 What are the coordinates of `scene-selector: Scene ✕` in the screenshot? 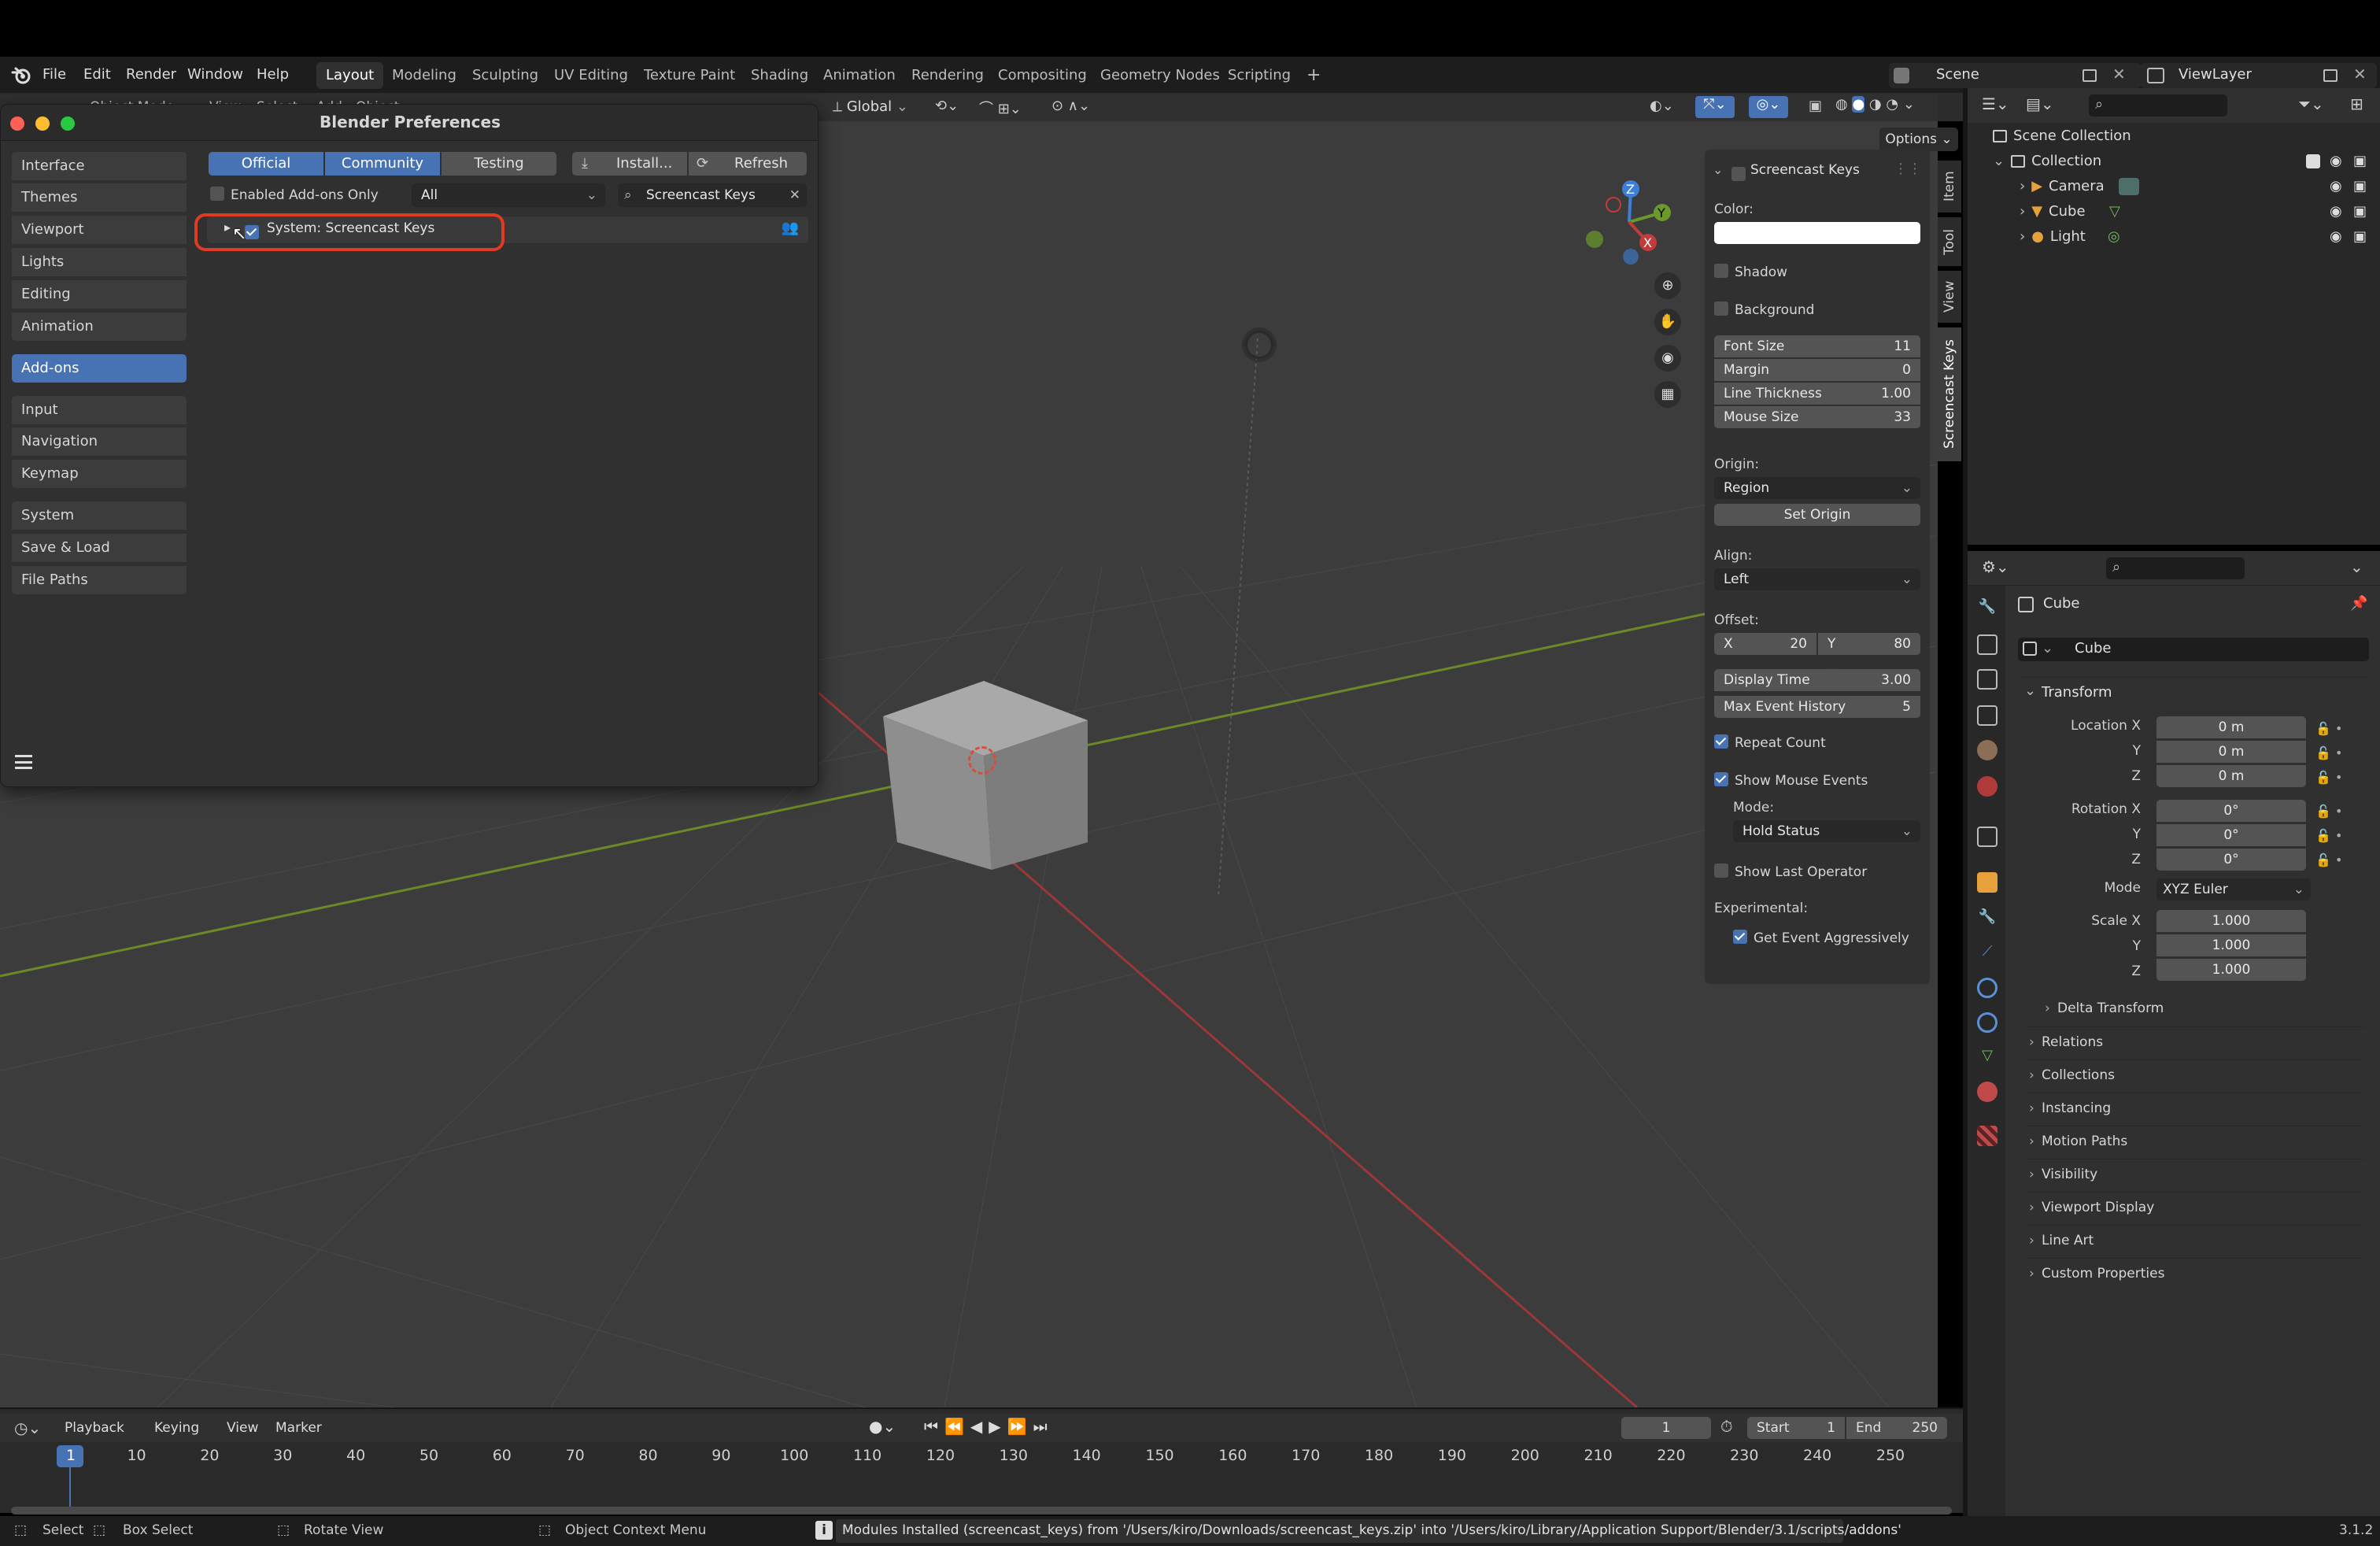 It's located at (2015, 75).